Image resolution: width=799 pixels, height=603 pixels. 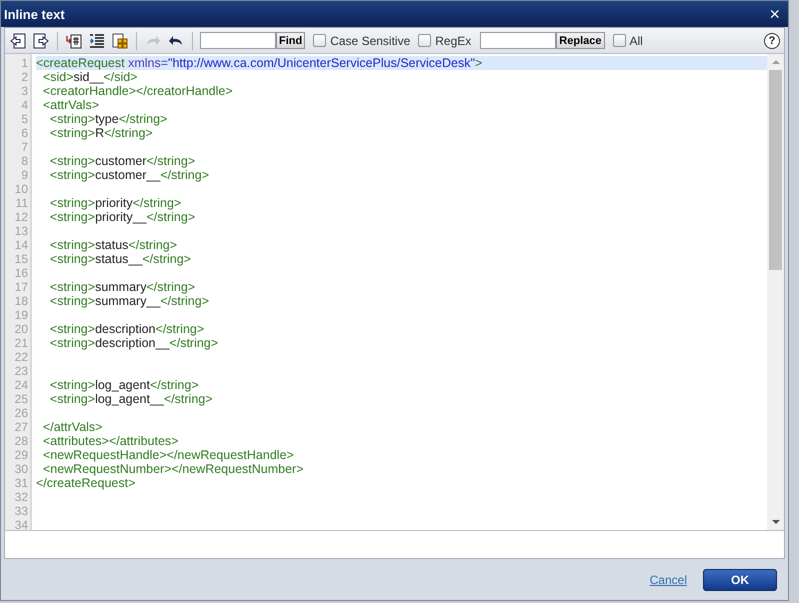 What do you see at coordinates (21, 357) in the screenshot?
I see `line-number: 22` at bounding box center [21, 357].